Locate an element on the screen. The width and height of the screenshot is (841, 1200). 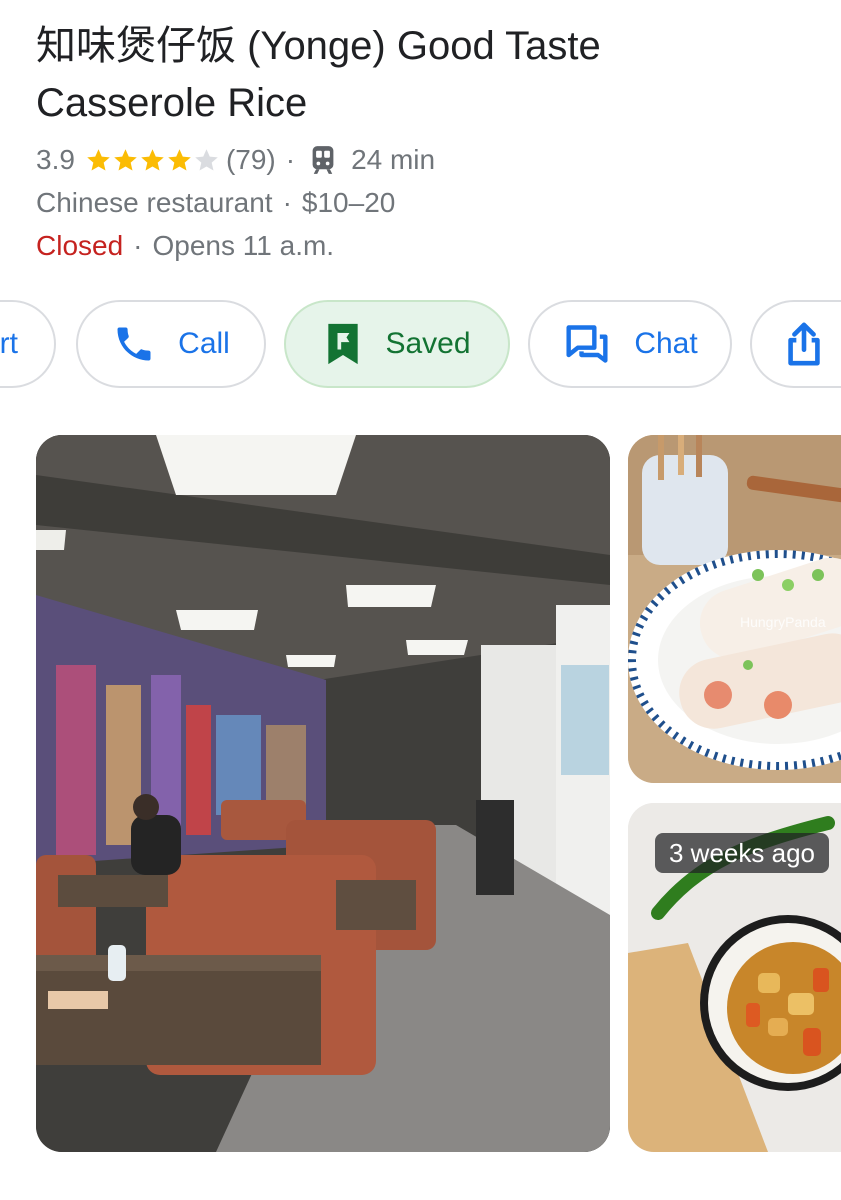
category-row: Chinese restaurant · $10–20 is located at coordinates (215, 203).